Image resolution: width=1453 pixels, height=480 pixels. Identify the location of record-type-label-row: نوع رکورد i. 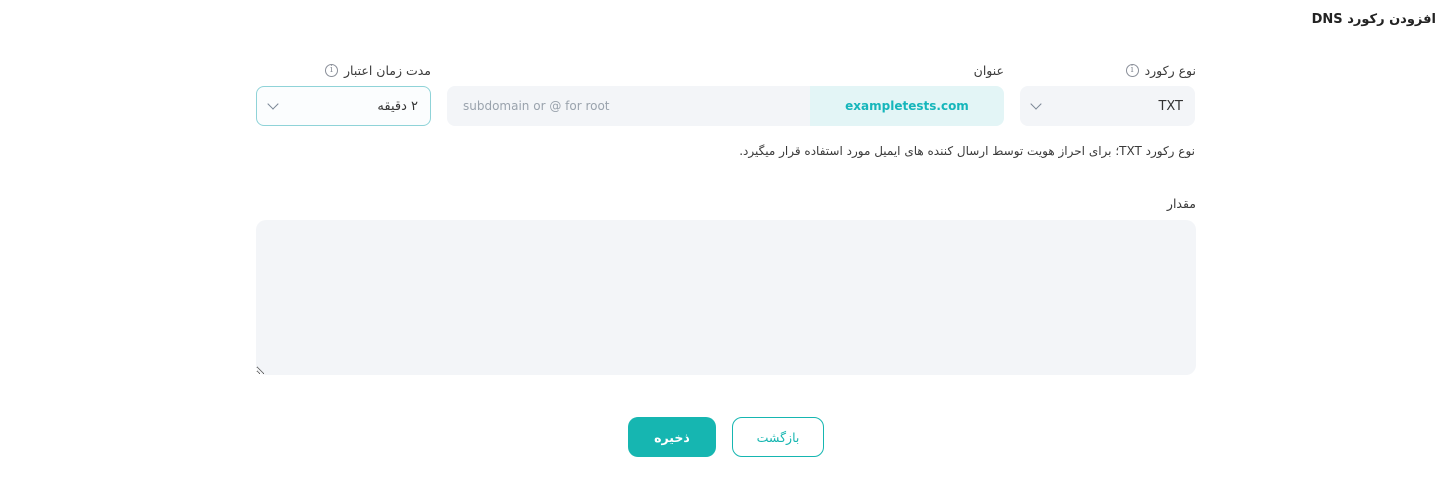
(1160, 70).